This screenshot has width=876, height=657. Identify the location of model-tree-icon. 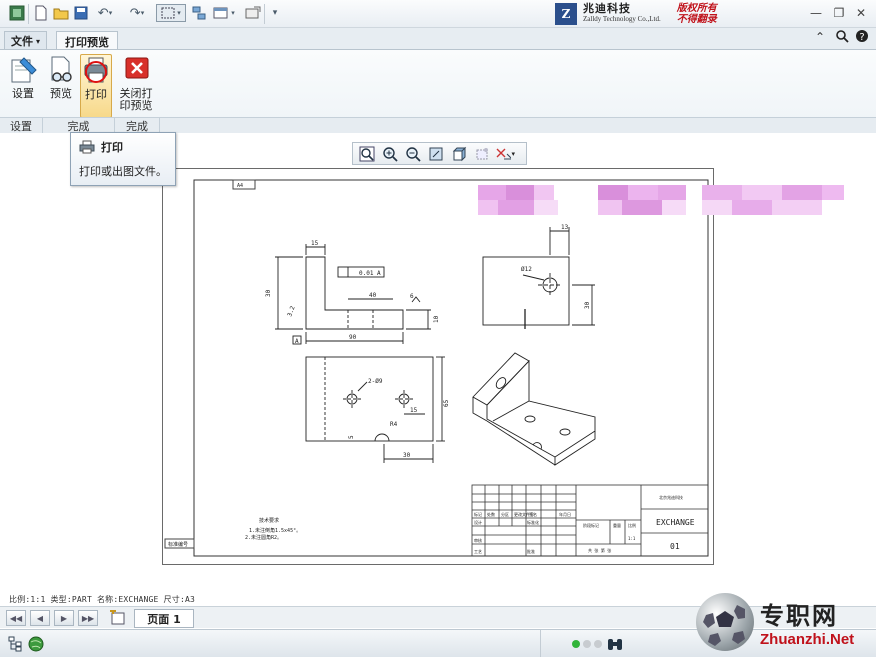
(16, 644).